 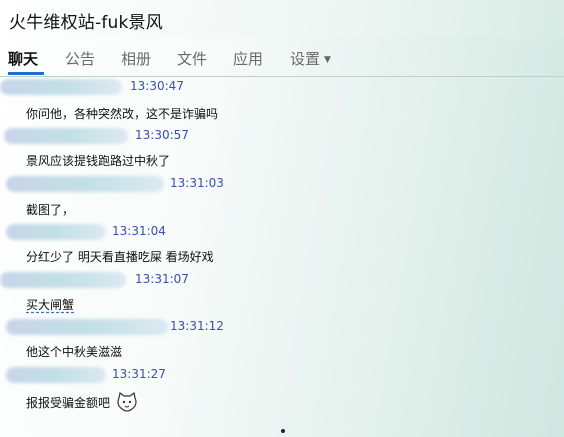 I want to click on tab-settings: 设置 ▼, so click(x=310, y=58).